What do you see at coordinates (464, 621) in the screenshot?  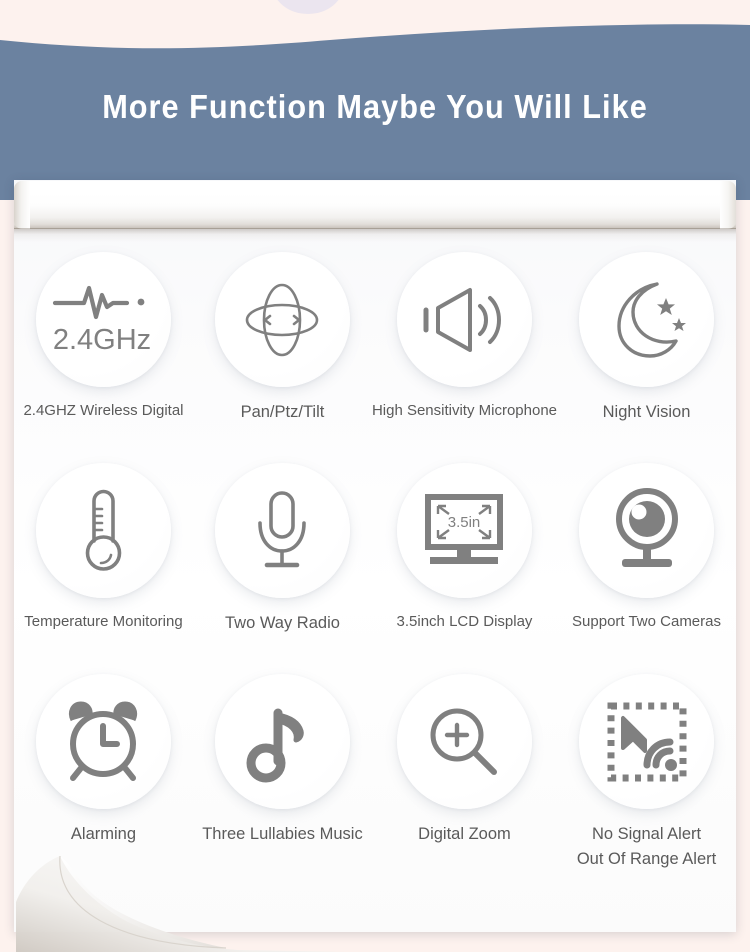 I see `feature-label: 3.5inch LCD Display` at bounding box center [464, 621].